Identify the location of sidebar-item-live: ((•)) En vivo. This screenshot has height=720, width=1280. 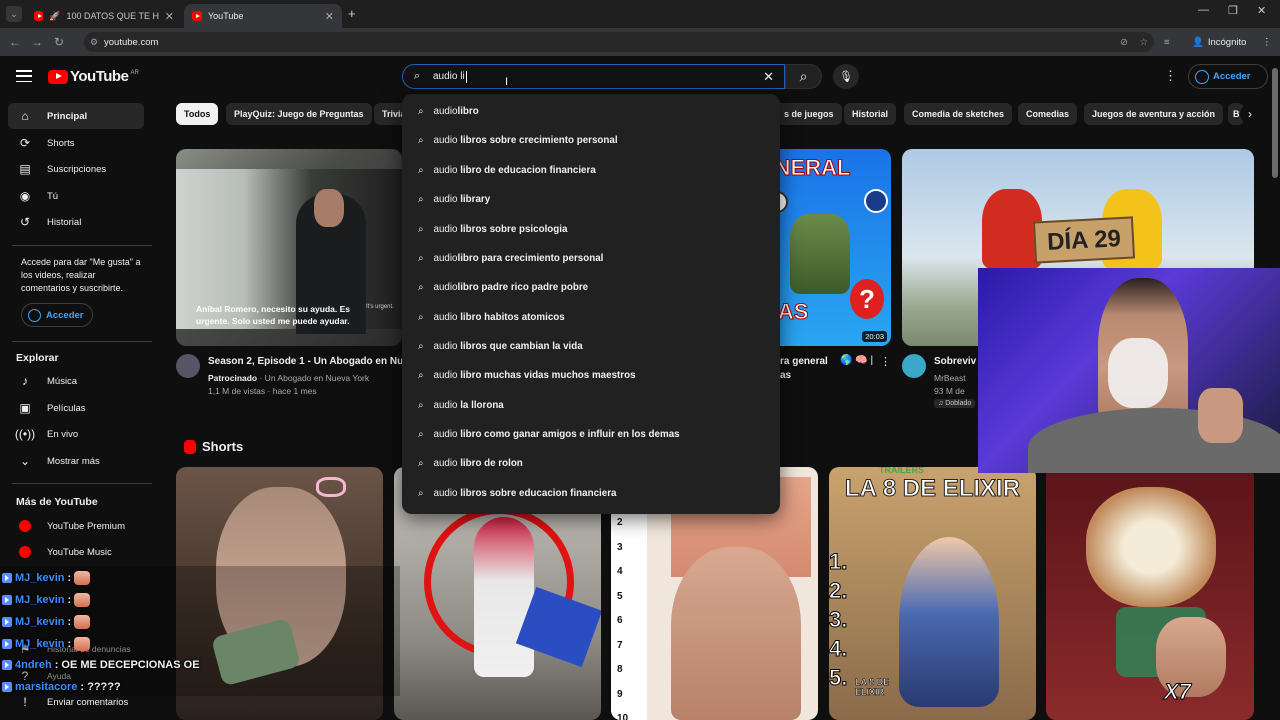
(76, 434).